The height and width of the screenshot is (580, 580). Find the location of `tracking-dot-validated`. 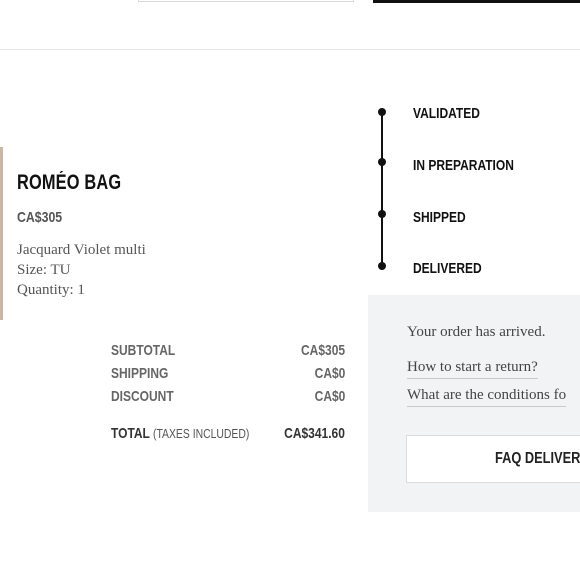

tracking-dot-validated is located at coordinates (382, 112).